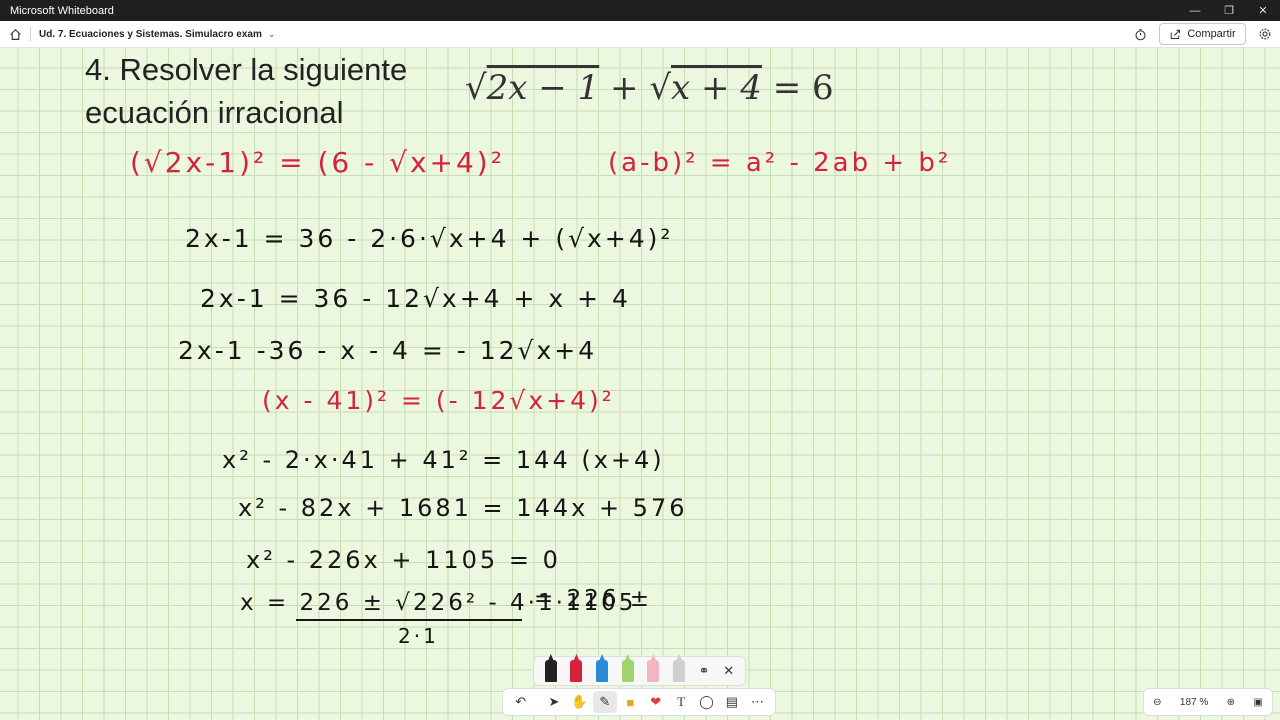 The height and width of the screenshot is (720, 1280). I want to click on fraction-bar, so click(409, 620).